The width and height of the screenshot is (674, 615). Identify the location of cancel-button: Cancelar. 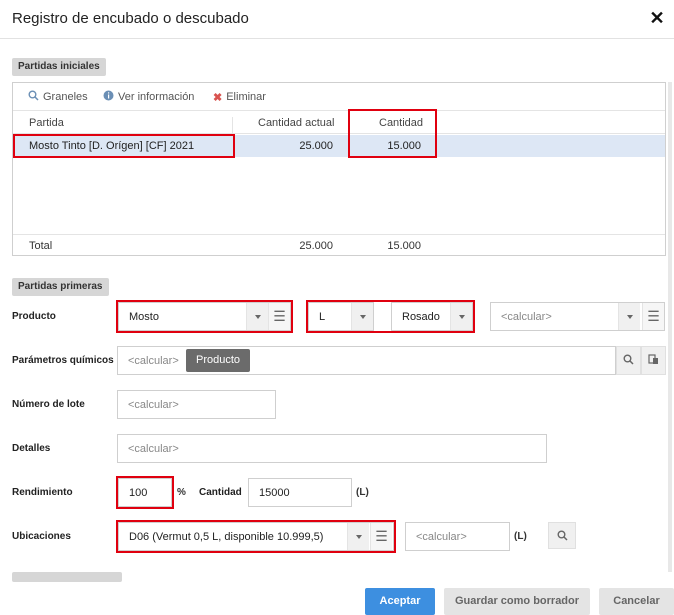
(636, 601).